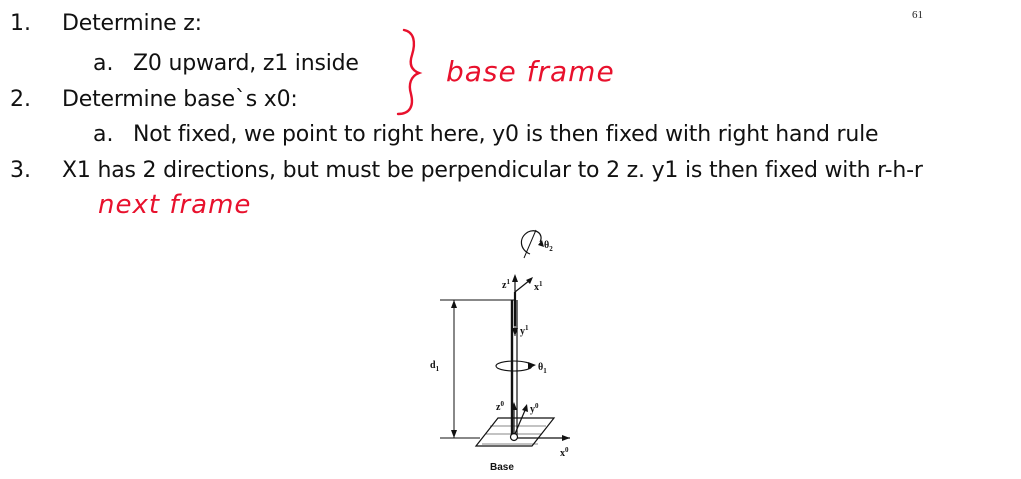 The width and height of the screenshot is (1021, 479). Describe the element at coordinates (180, 99) in the screenshot. I see `item-2-text: Determine base`s x0:` at that location.